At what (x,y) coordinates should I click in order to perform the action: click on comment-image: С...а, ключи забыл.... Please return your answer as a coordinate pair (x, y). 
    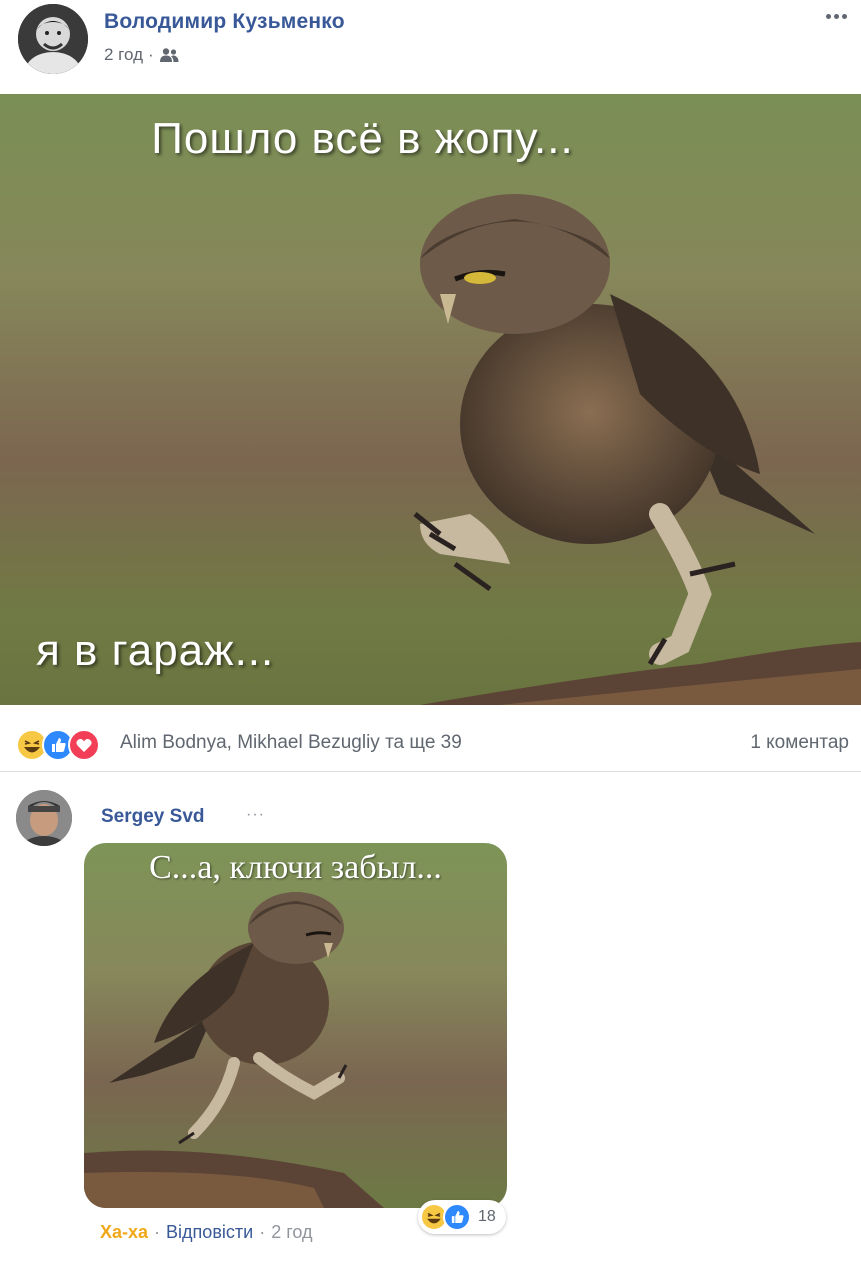
    Looking at the image, I should click on (295, 1025).